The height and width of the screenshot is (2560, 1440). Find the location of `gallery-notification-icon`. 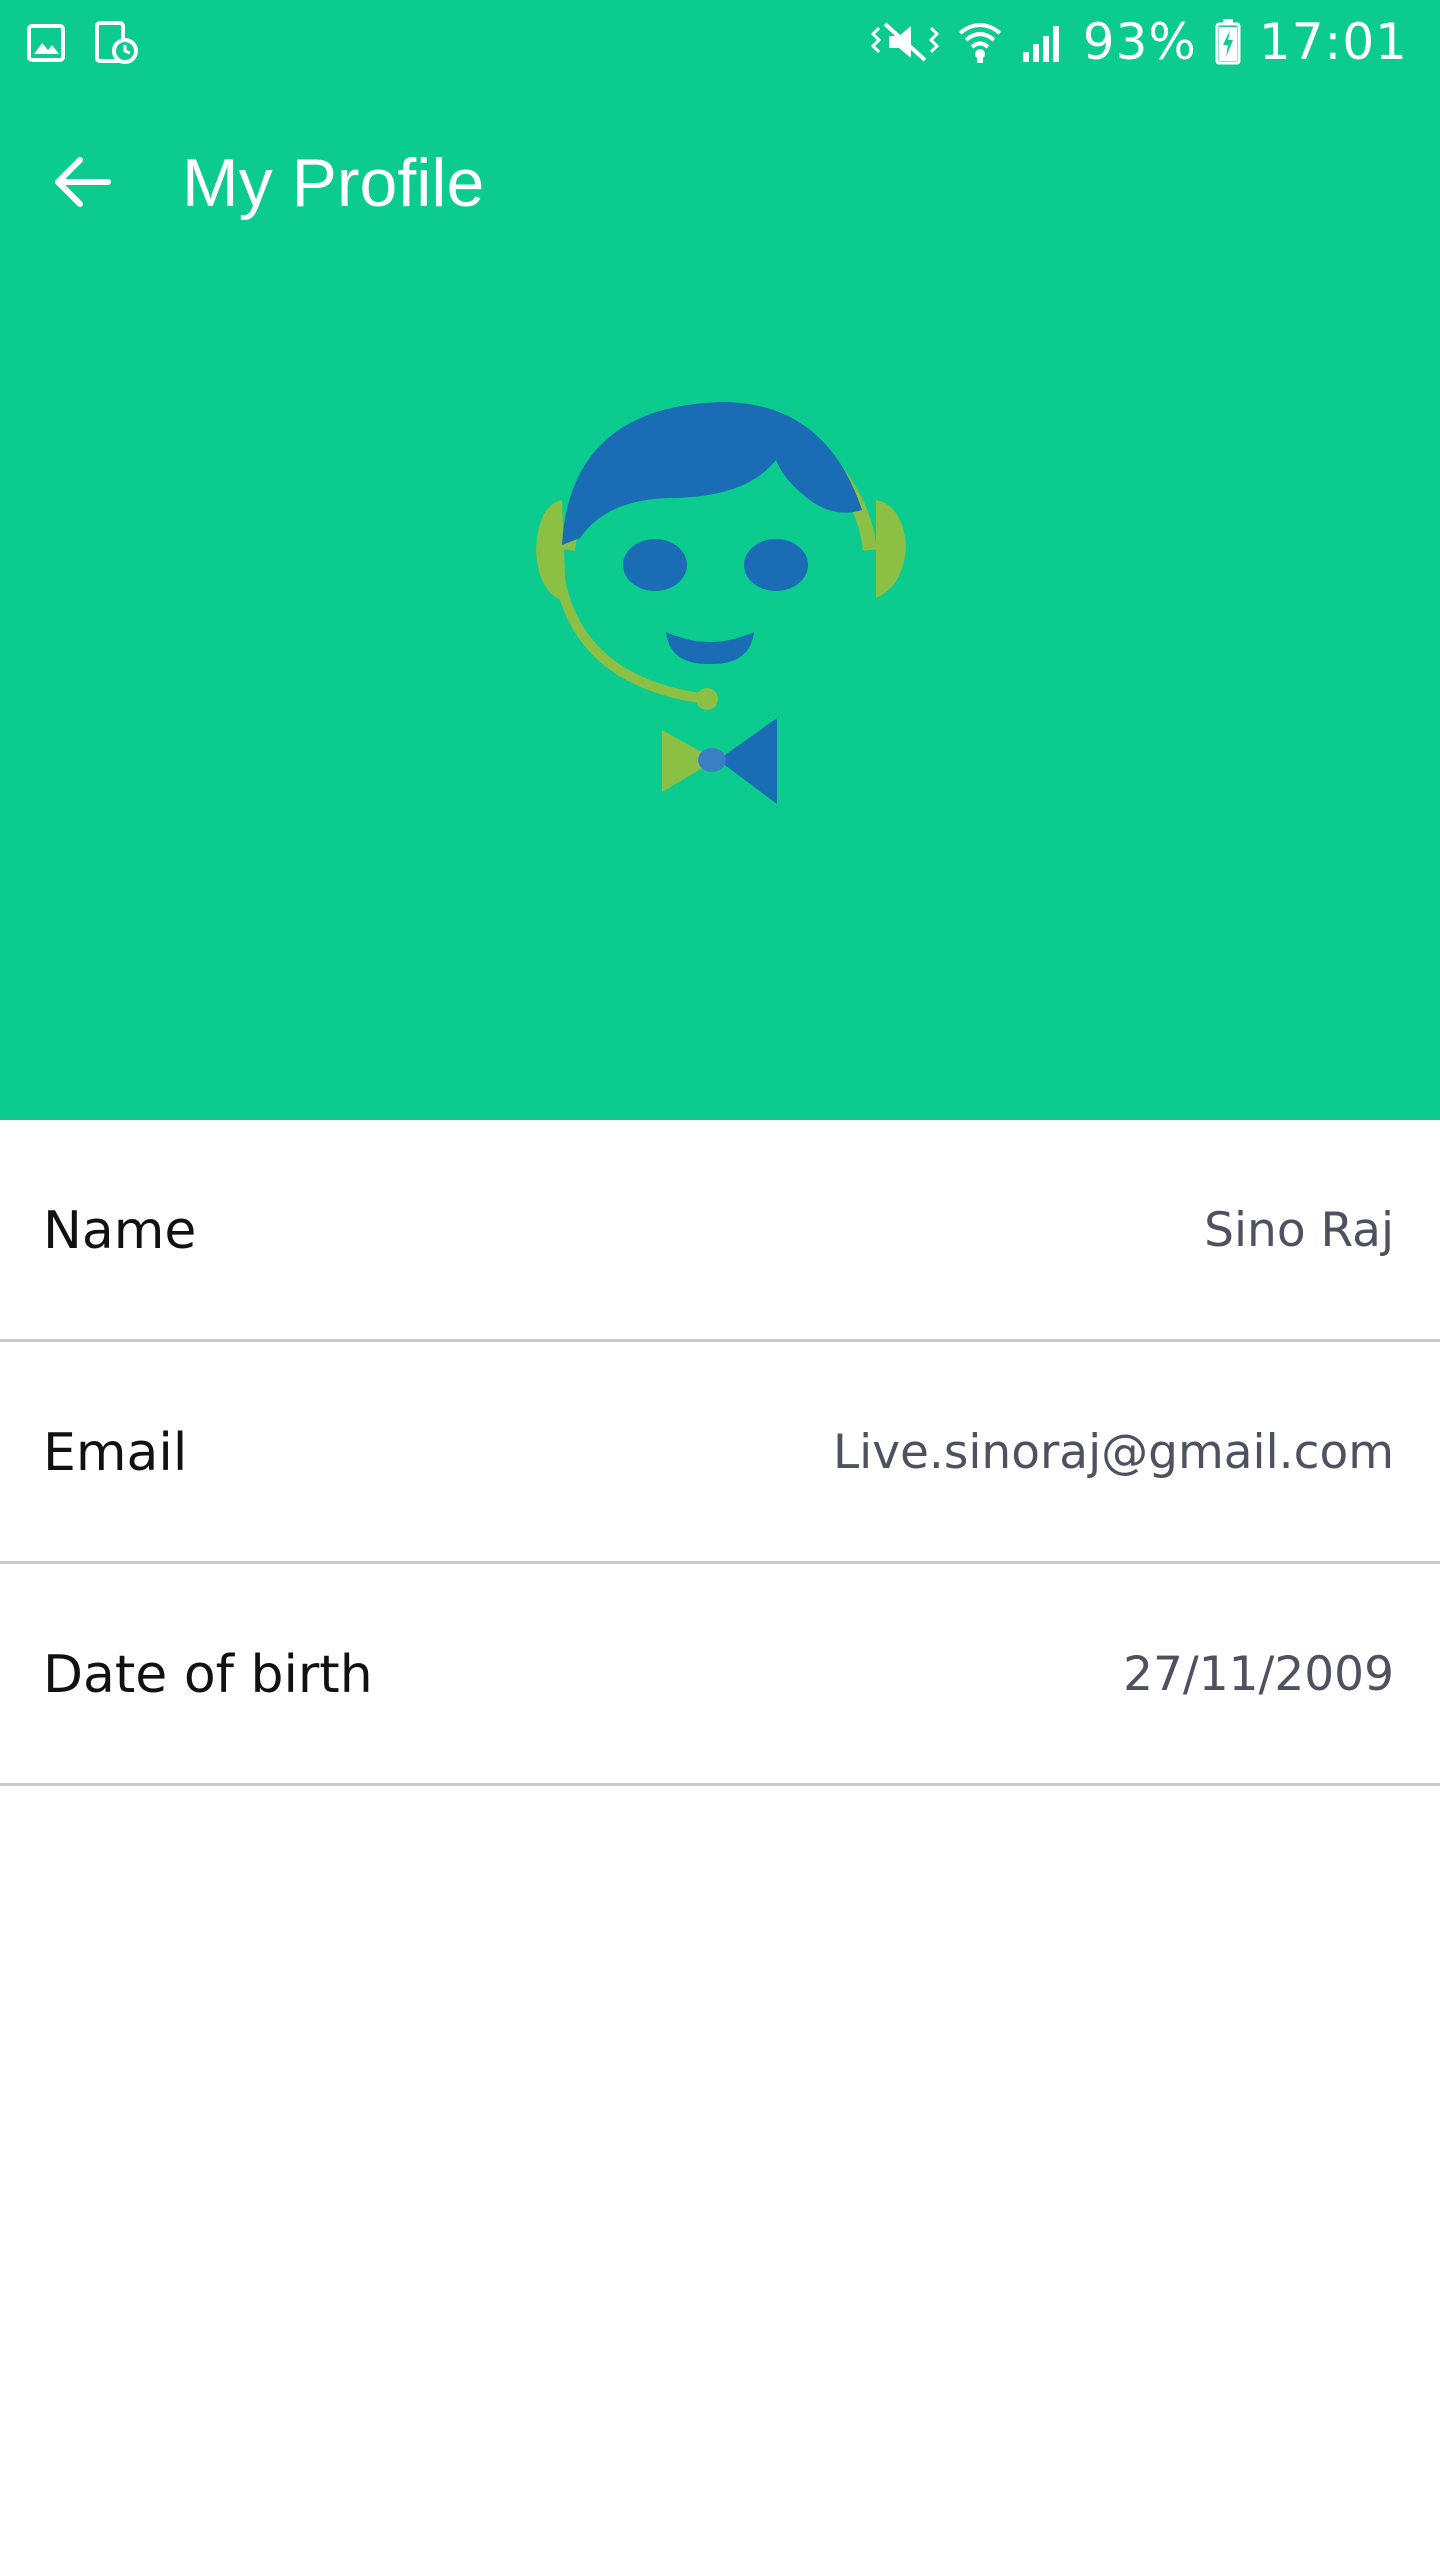

gallery-notification-icon is located at coordinates (46, 43).